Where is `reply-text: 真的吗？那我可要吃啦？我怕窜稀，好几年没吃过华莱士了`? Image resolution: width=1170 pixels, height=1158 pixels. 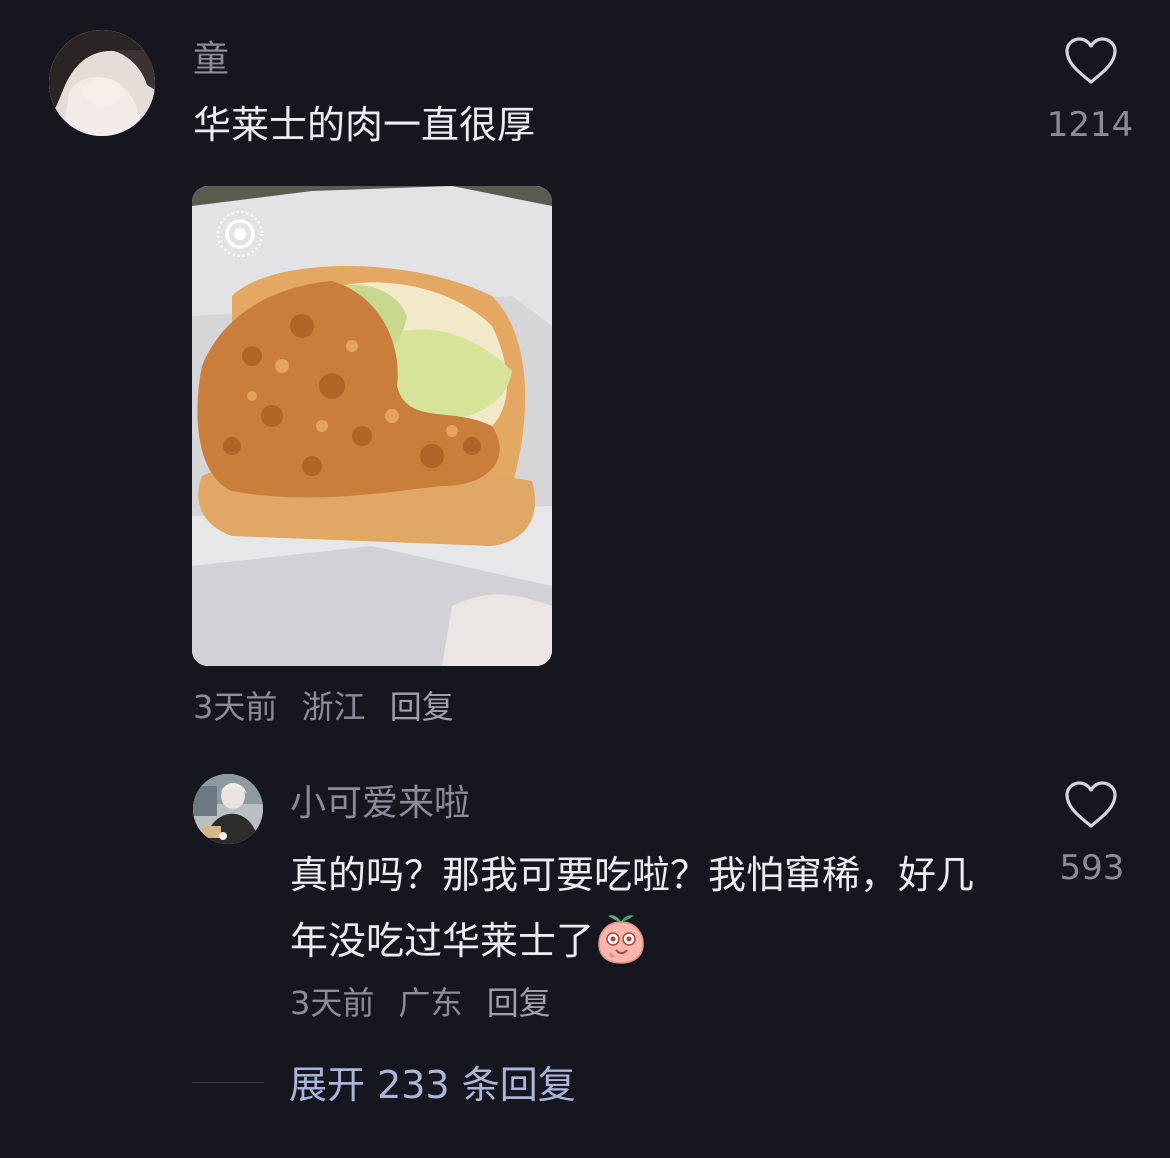
reply-text: 真的吗？那我可要吃啦？我怕窜稀，好几年没吃过华莱士了 is located at coordinates (650, 908).